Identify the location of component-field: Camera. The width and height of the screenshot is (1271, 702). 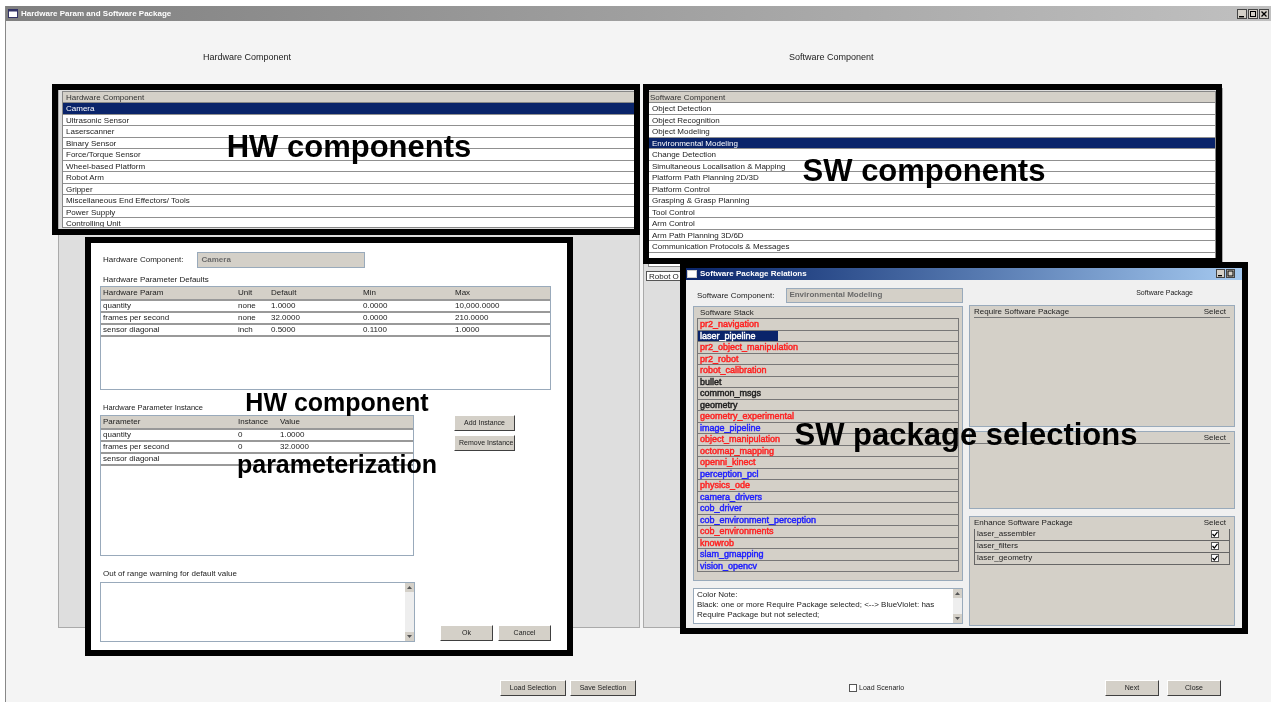
(281, 260).